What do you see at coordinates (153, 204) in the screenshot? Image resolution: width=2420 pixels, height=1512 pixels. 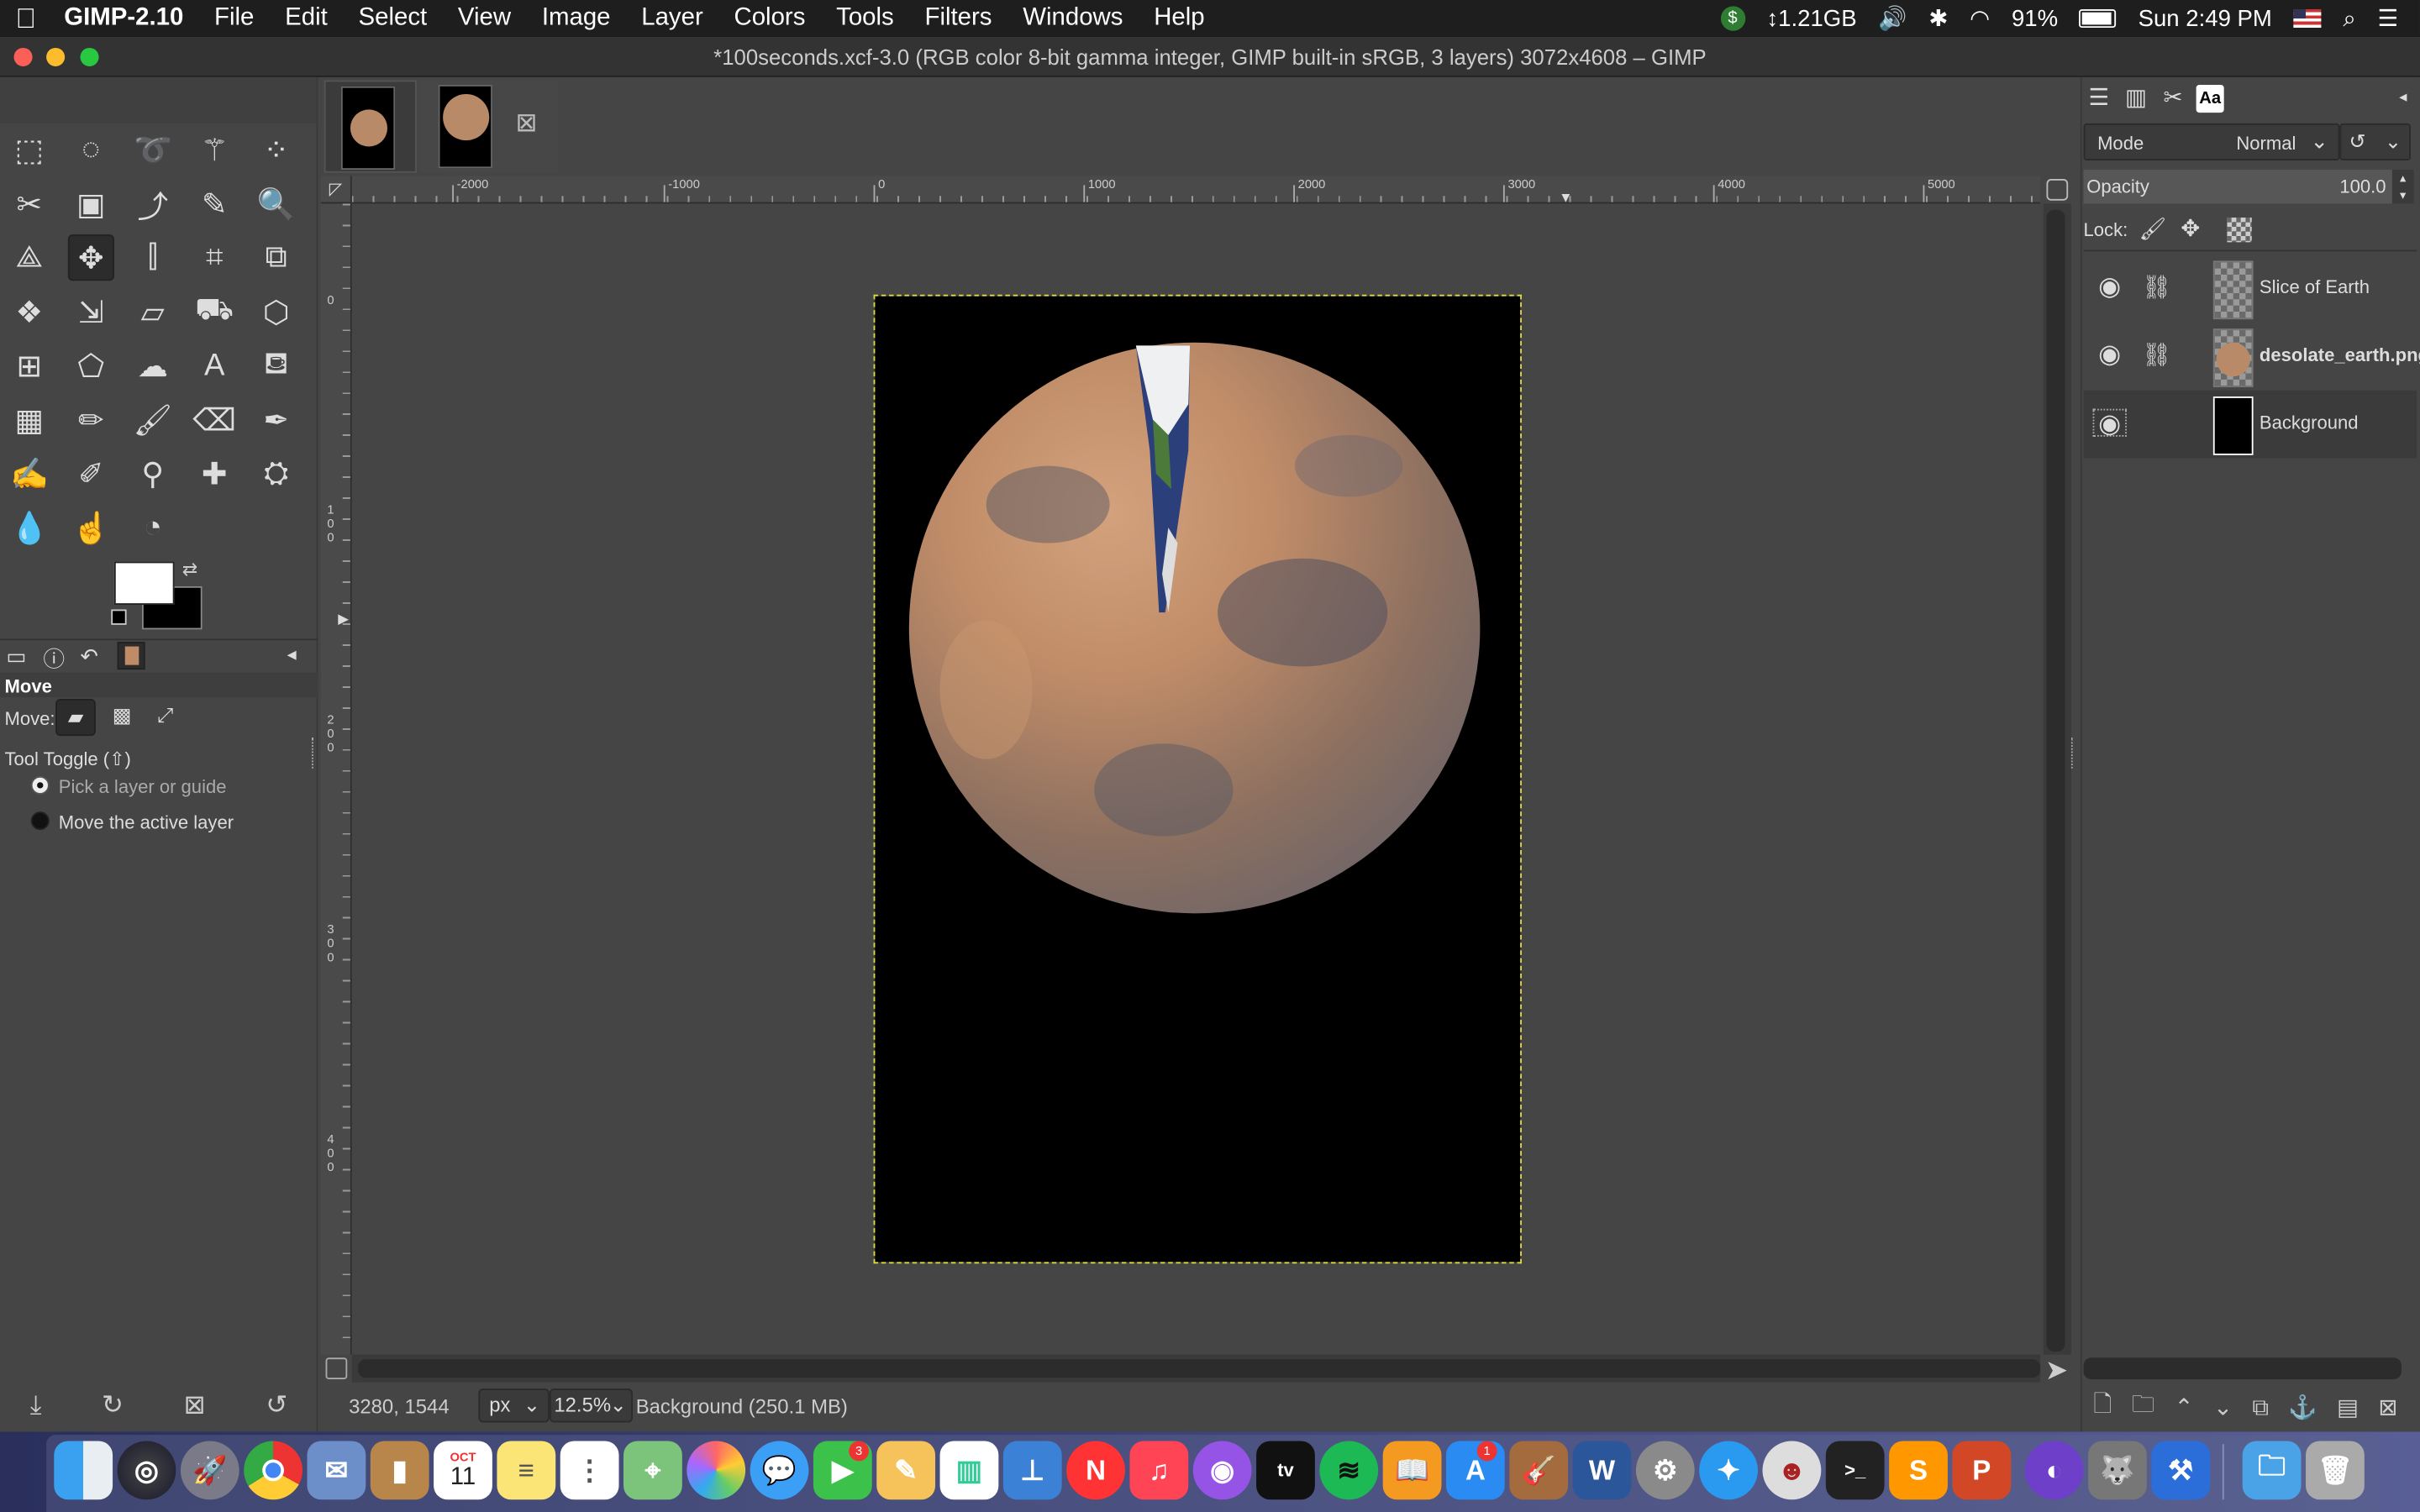 I see `paths-icon: ⤴` at bounding box center [153, 204].